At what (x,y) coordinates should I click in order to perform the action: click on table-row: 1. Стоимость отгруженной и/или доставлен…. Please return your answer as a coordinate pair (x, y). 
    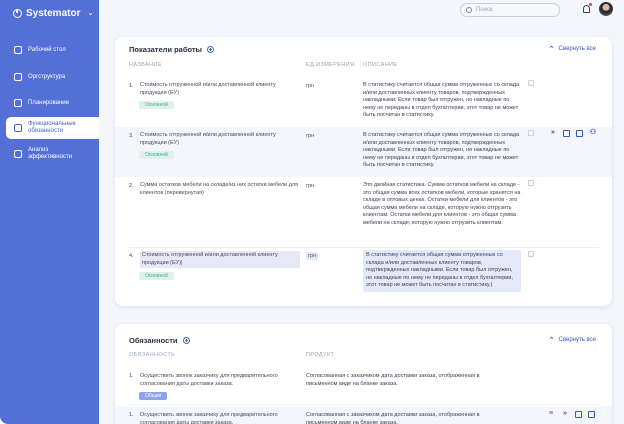
    Looking at the image, I should click on (363, 101).